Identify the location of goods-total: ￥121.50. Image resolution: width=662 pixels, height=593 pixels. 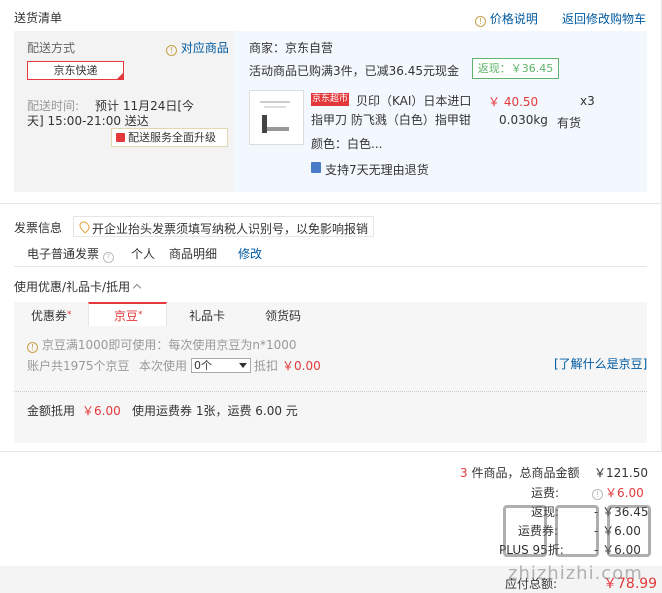
(621, 473).